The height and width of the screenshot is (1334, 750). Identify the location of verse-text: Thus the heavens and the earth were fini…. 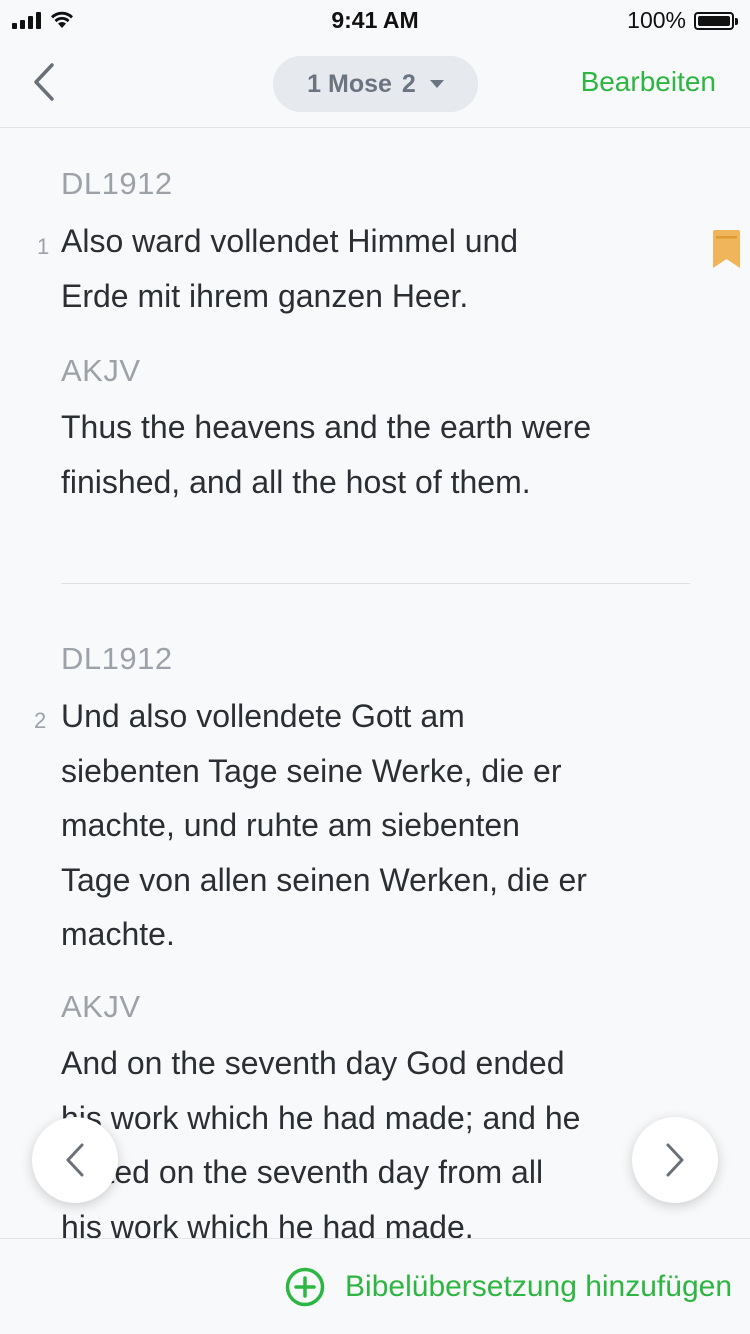
(326, 454).